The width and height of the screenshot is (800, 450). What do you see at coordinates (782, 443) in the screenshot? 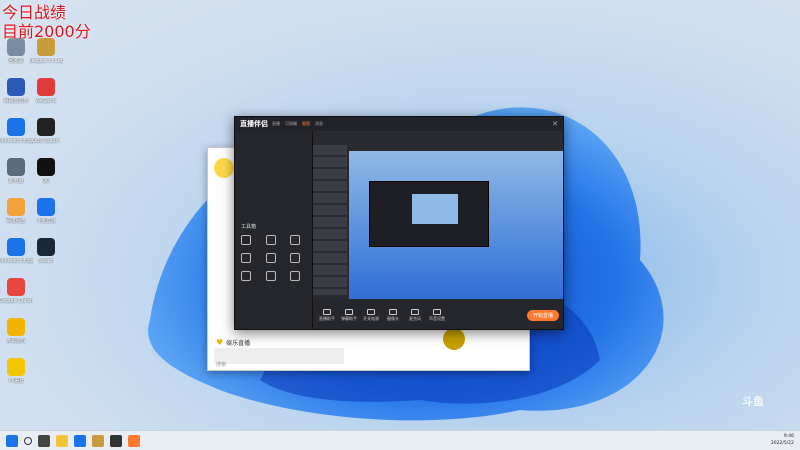
I see `clock-date: 2022/5/22` at bounding box center [782, 443].